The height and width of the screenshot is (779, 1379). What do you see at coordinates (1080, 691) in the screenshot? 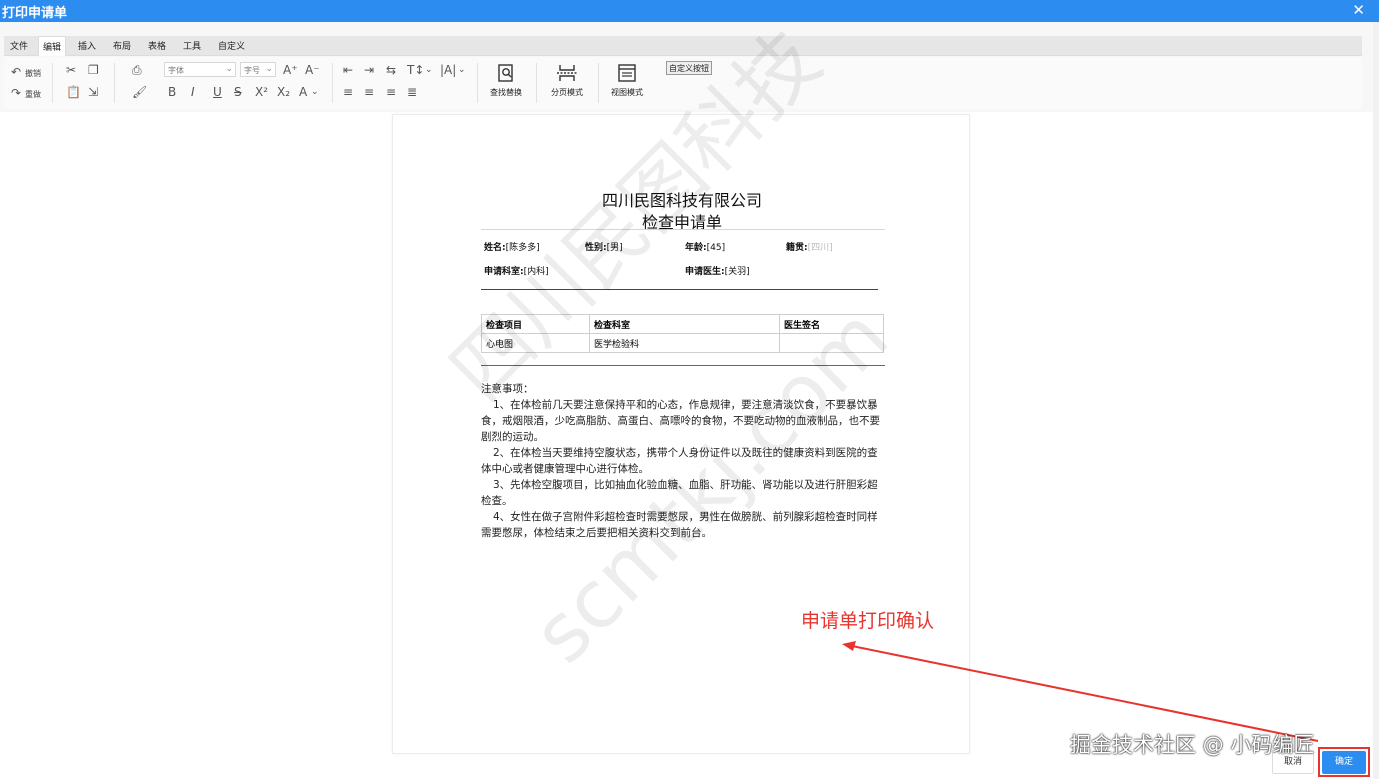
I see `annotation-arrow` at bounding box center [1080, 691].